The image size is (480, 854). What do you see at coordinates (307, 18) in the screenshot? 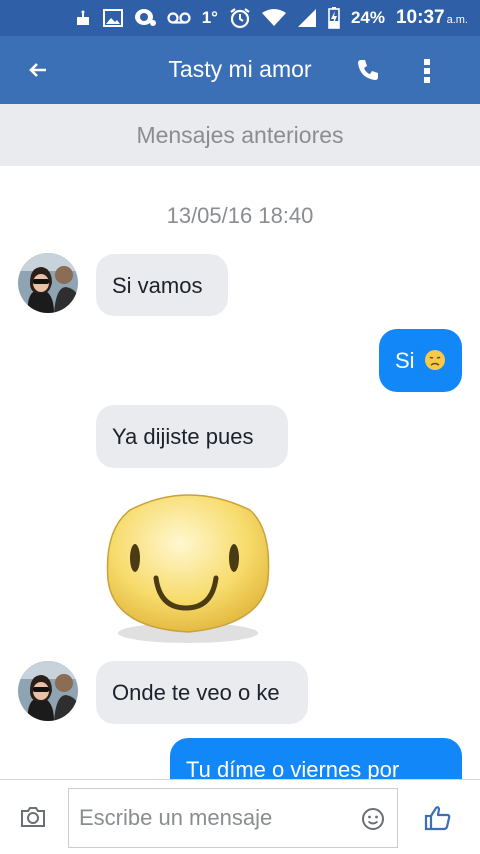
I see `cell-signal-icon` at bounding box center [307, 18].